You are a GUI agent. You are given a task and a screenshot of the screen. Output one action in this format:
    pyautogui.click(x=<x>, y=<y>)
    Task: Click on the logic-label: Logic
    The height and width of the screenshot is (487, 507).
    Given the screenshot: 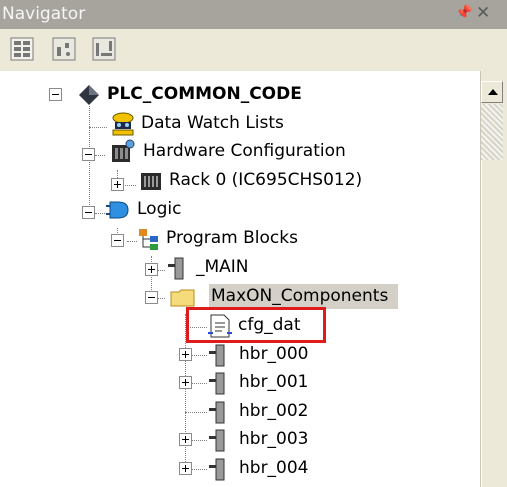 What is the action you would take?
    pyautogui.click(x=159, y=209)
    